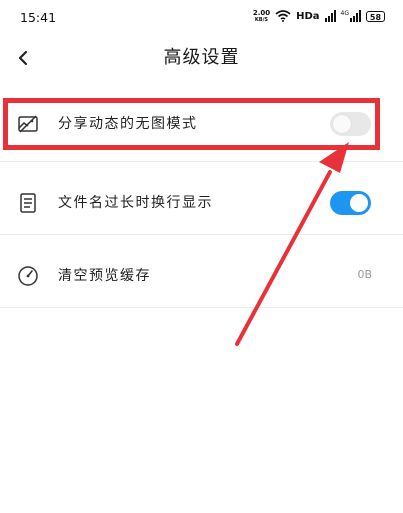 The height and width of the screenshot is (513, 403). What do you see at coordinates (261, 19) in the screenshot?
I see `network-speed-unit: KB/S` at bounding box center [261, 19].